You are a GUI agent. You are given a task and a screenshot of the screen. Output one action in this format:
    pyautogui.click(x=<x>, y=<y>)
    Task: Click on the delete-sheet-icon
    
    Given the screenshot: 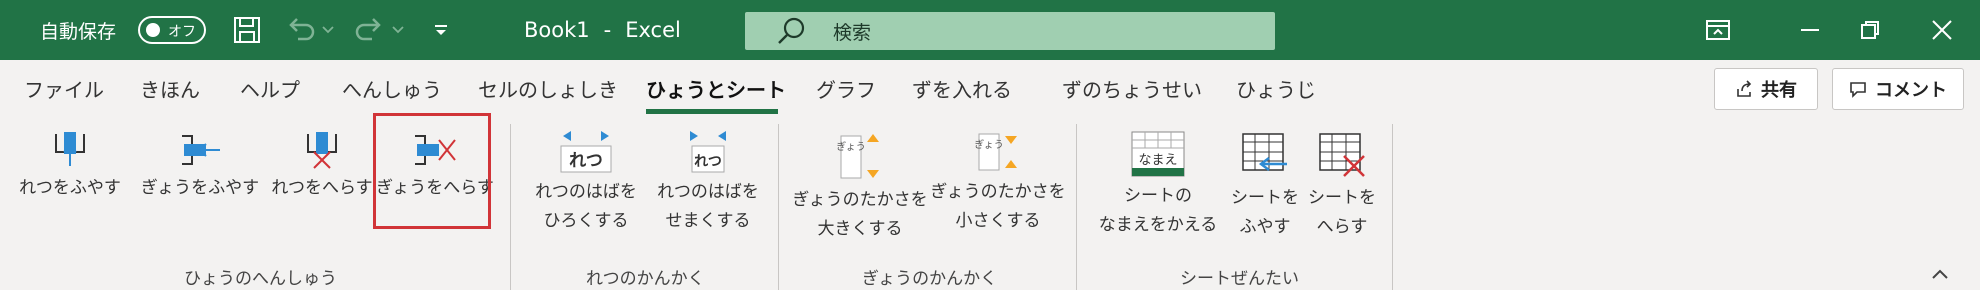 What is the action you would take?
    pyautogui.click(x=1342, y=155)
    